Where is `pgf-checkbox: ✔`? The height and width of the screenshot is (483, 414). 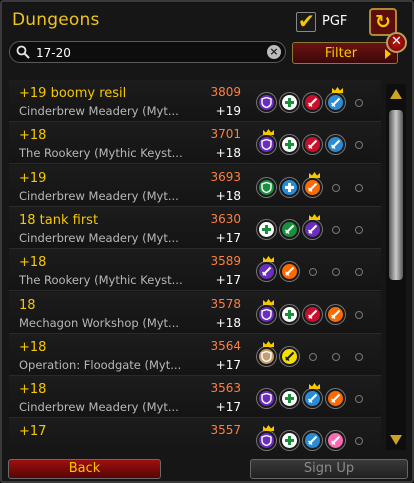
pgf-checkbox: ✔ is located at coordinates (306, 21).